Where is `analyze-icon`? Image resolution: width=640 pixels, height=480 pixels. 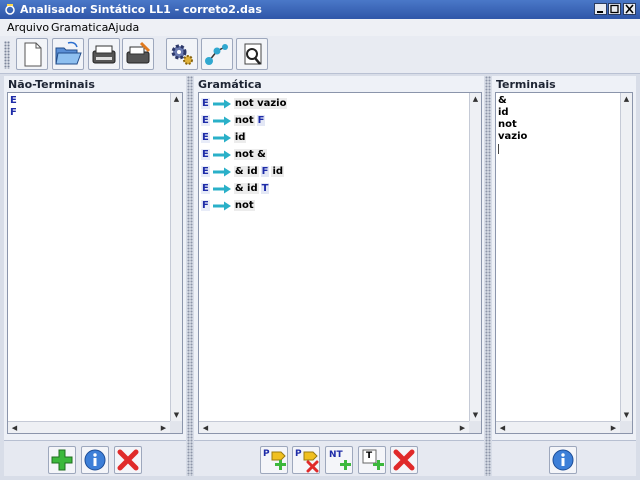
analyze-icon is located at coordinates (253, 54).